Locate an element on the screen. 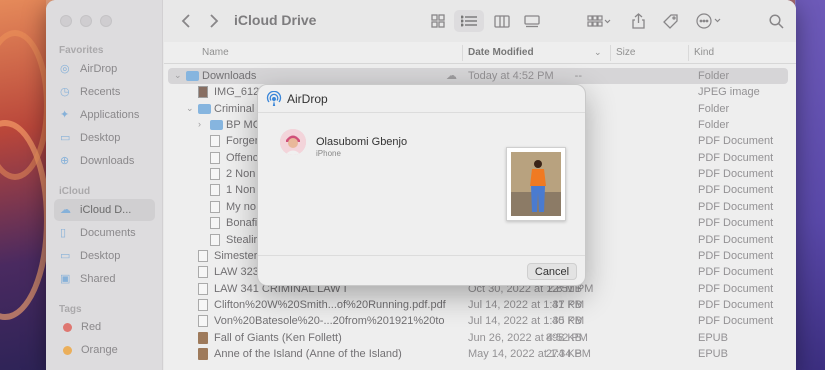  recipient-avatar is located at coordinates (293, 142).